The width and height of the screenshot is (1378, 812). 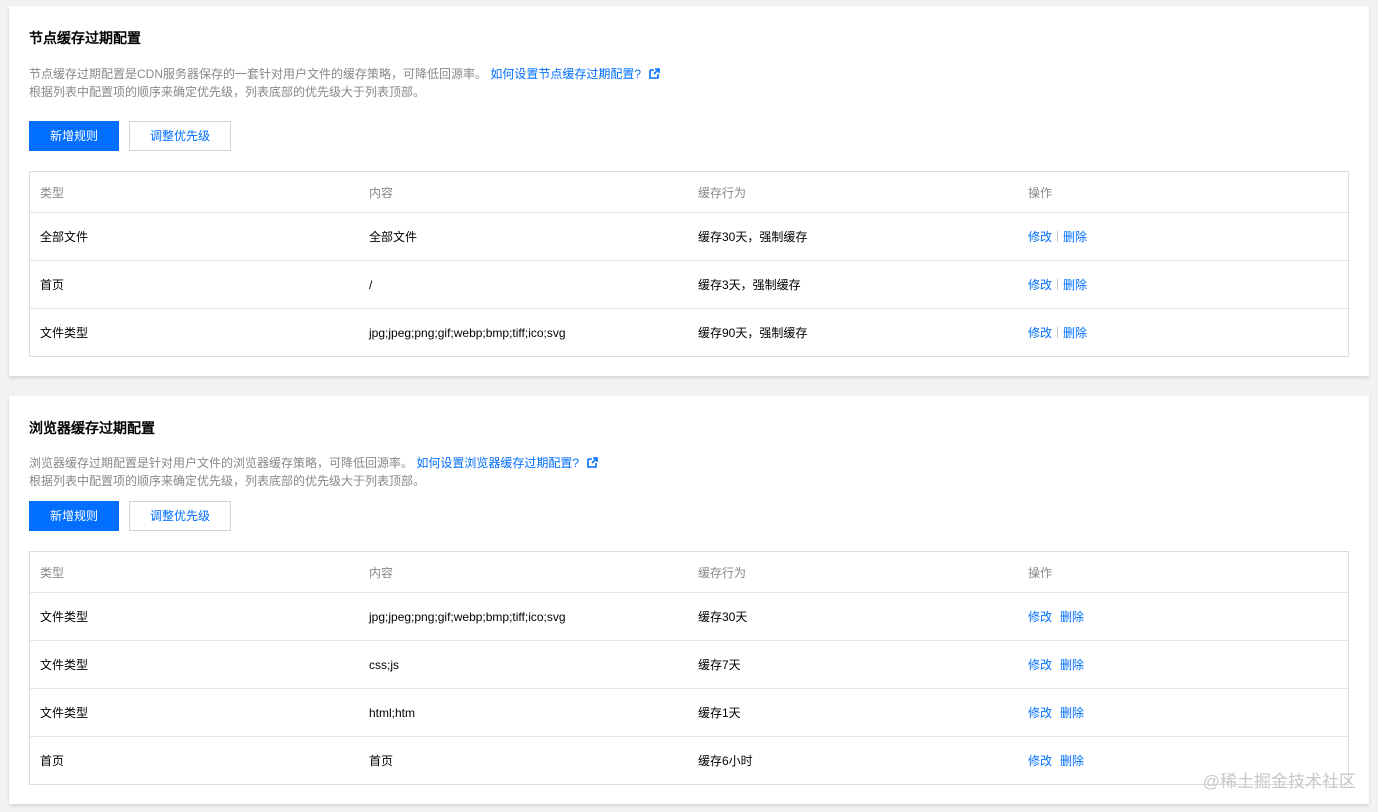 What do you see at coordinates (227, 92) in the screenshot?
I see `node-cache-desc-line2: 根据列表中配置项的顺序来确定优先级，列表底部的优先级大于列表顶部。` at bounding box center [227, 92].